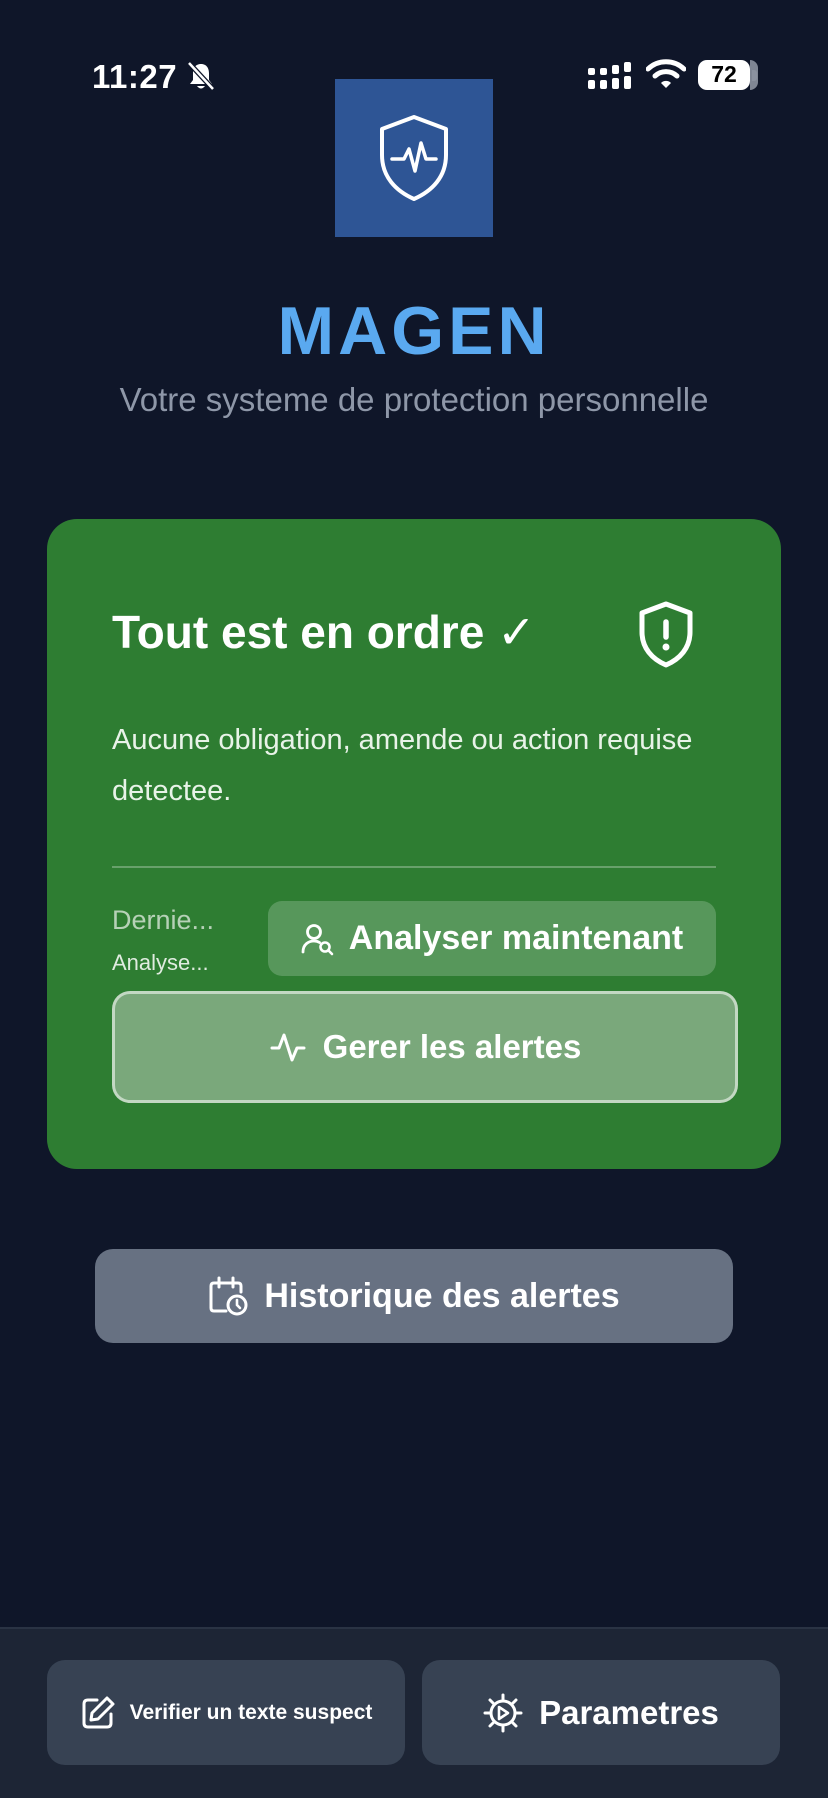  Describe the element at coordinates (414, 331) in the screenshot. I see `app-title: MAGEN` at that location.